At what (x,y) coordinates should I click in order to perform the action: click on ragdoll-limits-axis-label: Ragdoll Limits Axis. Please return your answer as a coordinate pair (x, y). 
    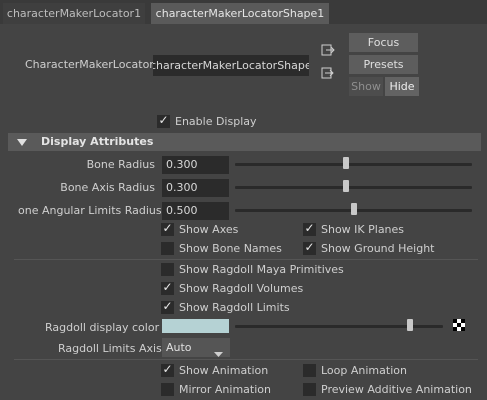
    Looking at the image, I should click on (110, 348).